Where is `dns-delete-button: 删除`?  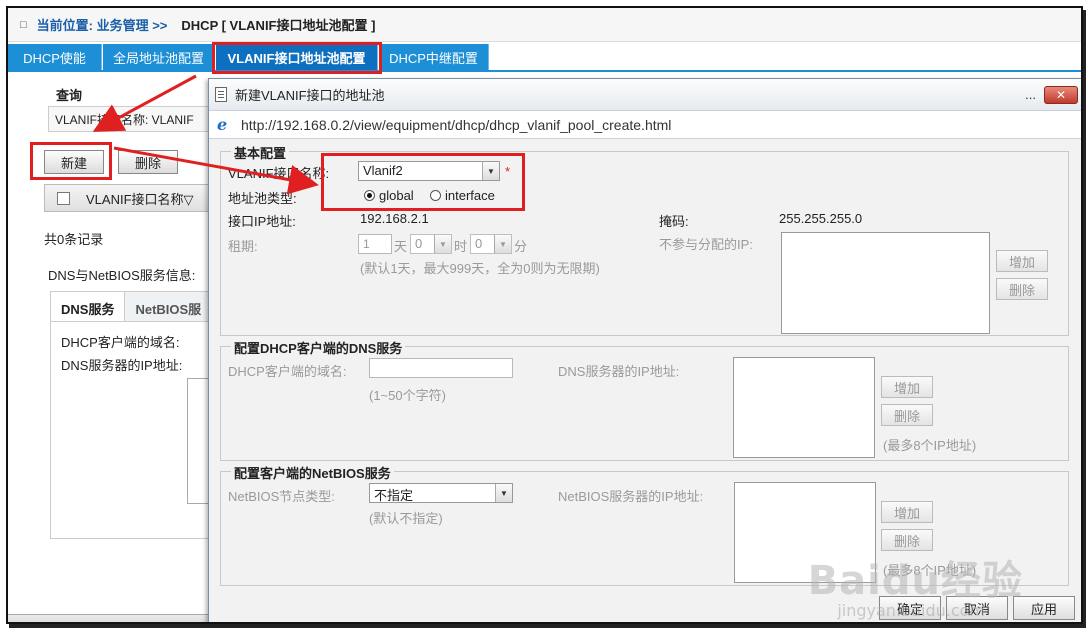
dns-delete-button: 删除 is located at coordinates (907, 415).